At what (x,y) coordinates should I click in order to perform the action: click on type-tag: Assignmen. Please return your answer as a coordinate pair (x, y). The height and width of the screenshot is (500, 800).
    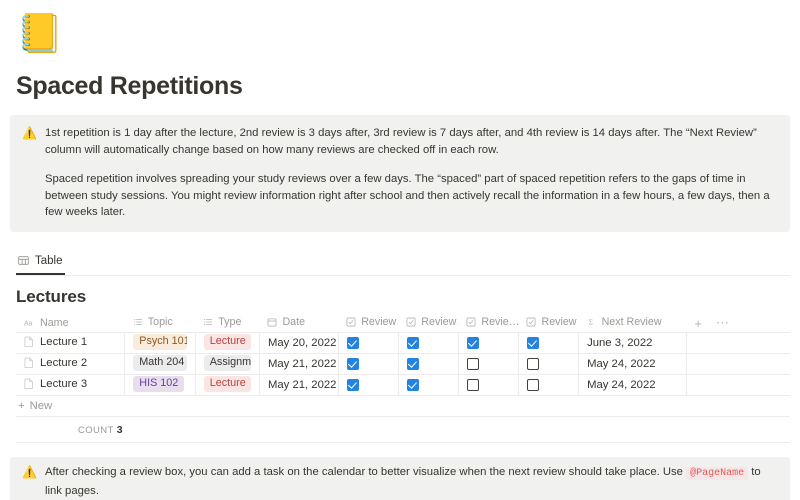
    Looking at the image, I should click on (227, 362).